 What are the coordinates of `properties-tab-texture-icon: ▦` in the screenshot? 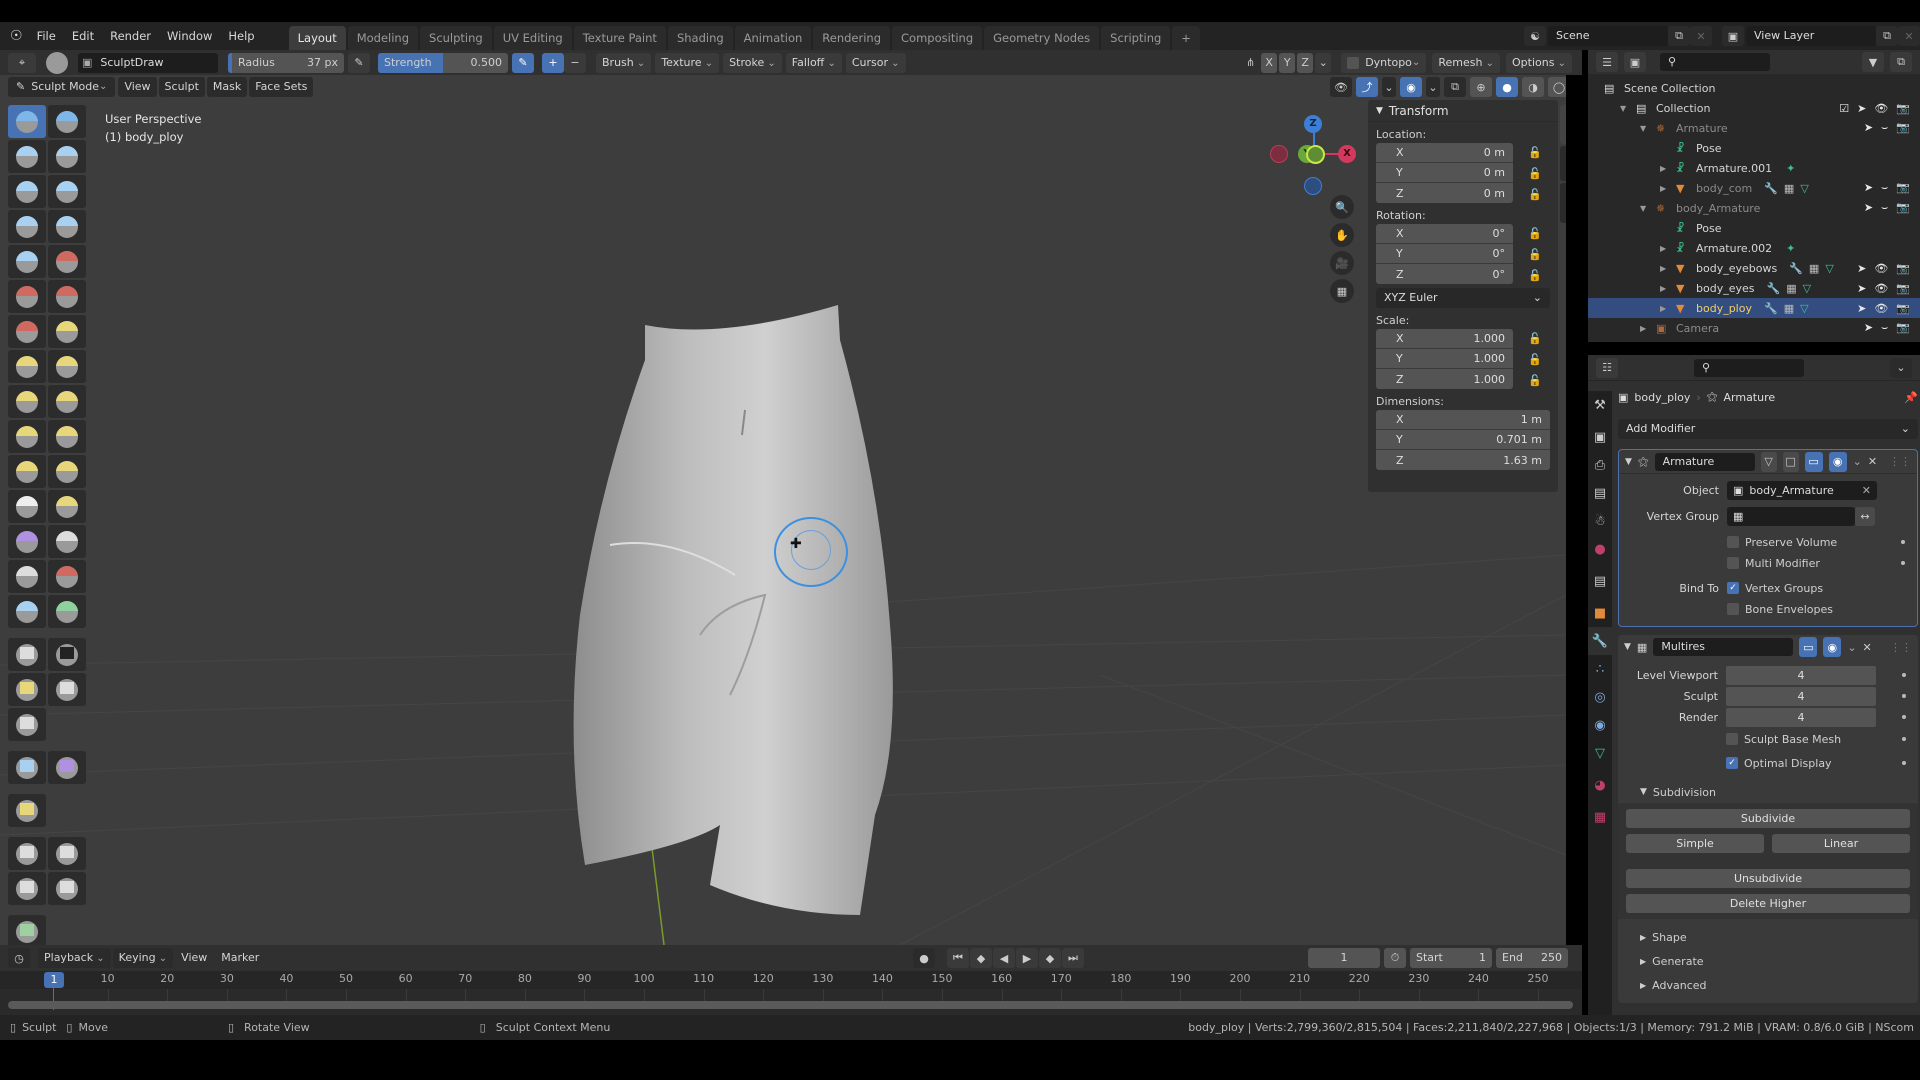 It's located at (1600, 817).